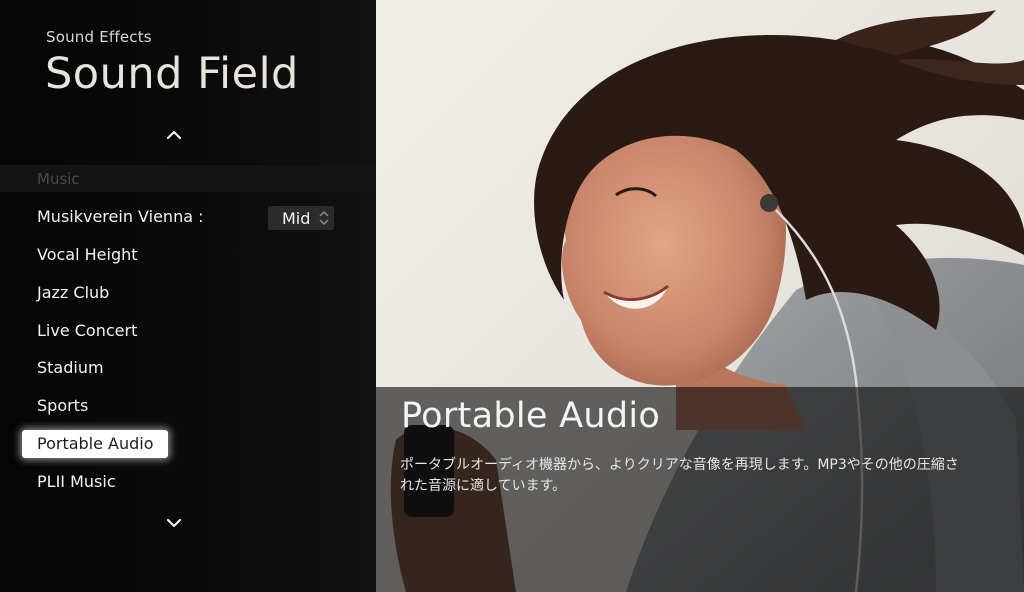 The height and width of the screenshot is (592, 1024). Describe the element at coordinates (531, 416) in the screenshot. I see `preview-title: Portable Audio` at that location.